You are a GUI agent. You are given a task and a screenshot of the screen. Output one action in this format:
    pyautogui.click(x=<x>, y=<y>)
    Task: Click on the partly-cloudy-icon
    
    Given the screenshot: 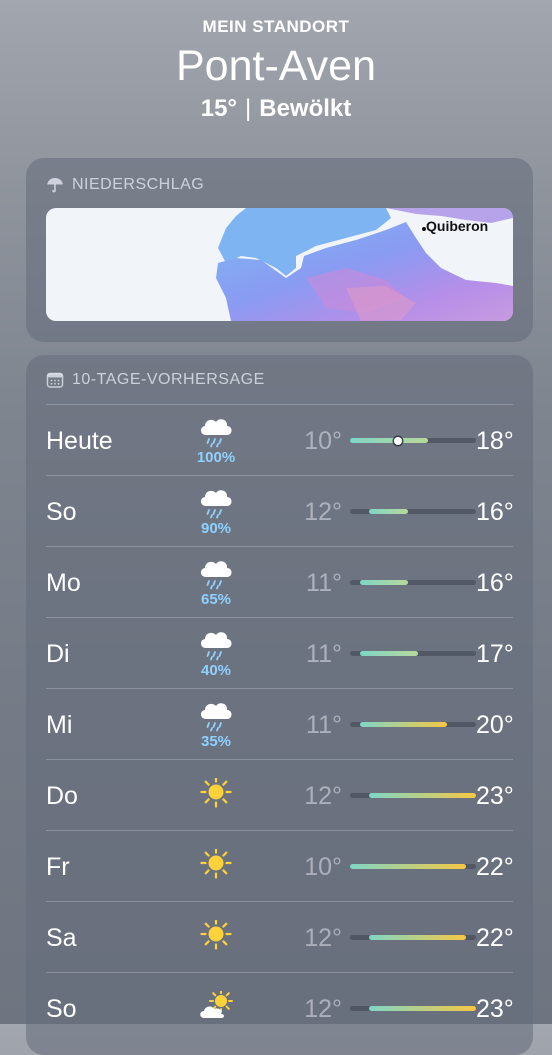 What is the action you would take?
    pyautogui.click(x=216, y=1008)
    